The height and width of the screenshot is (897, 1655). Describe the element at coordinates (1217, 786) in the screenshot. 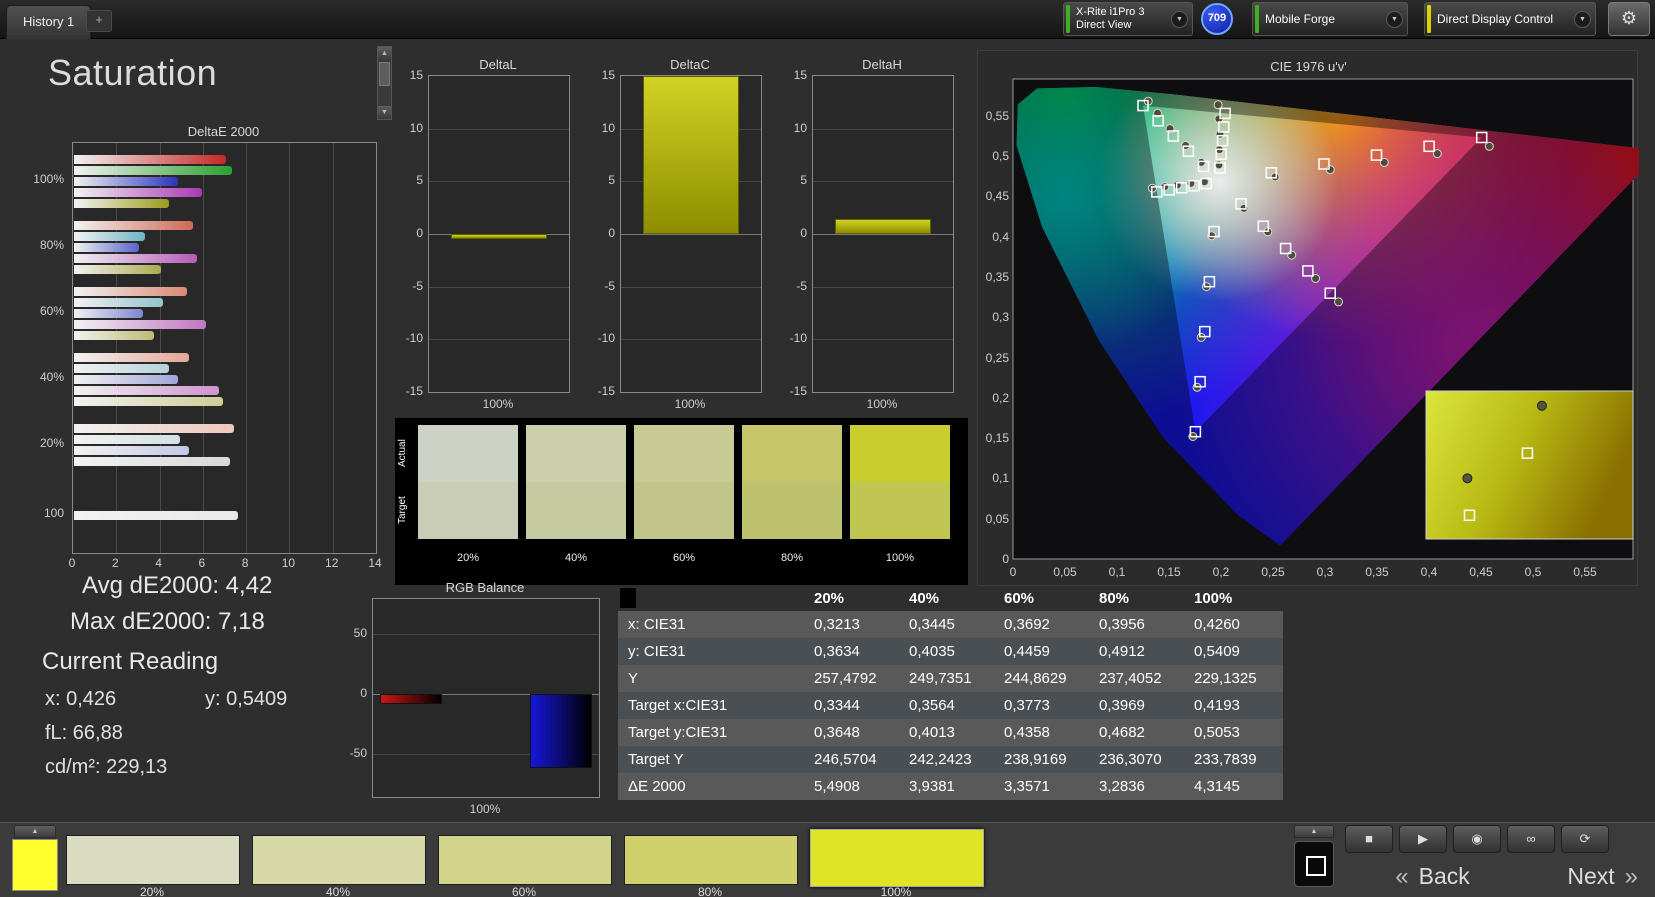

I see `table-cell: 4,3145` at that location.